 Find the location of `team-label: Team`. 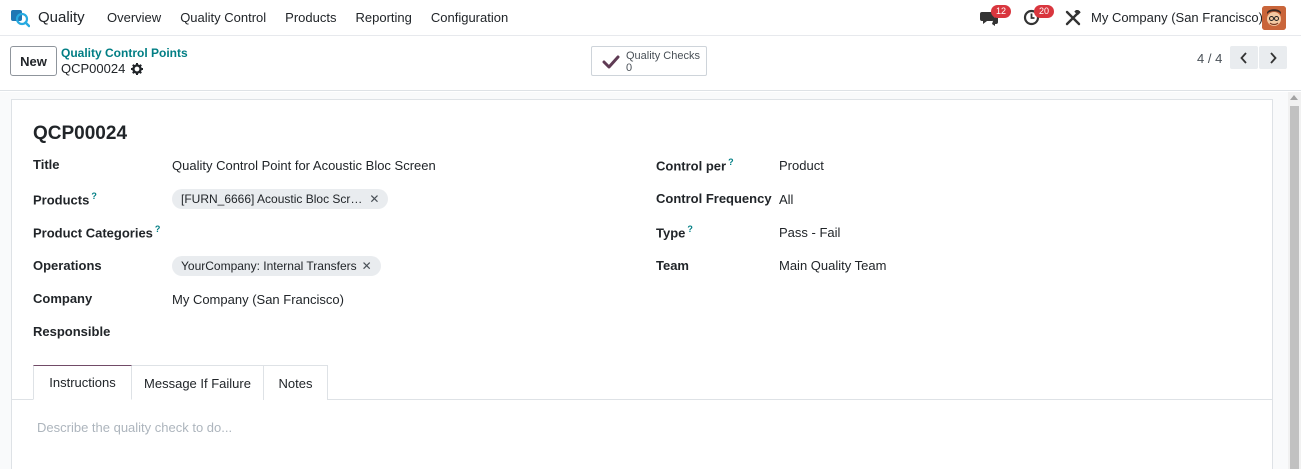

team-label: Team is located at coordinates (672, 265).